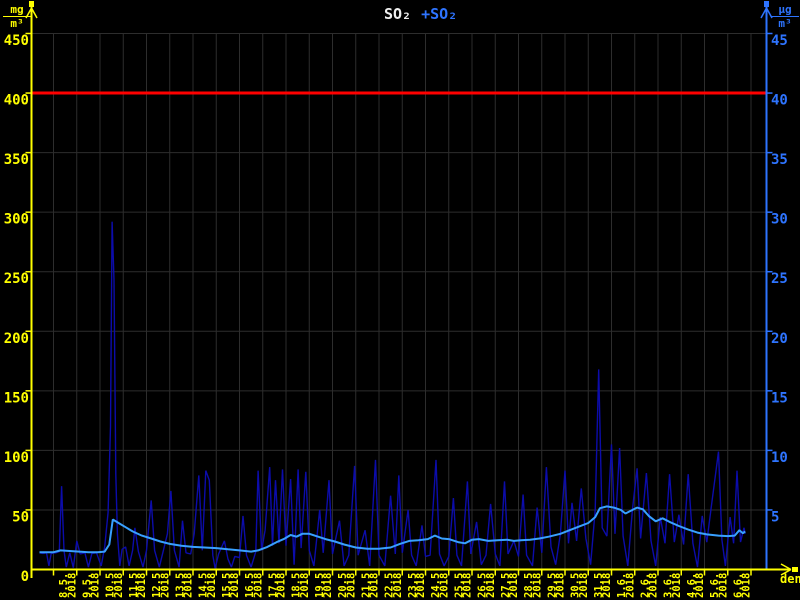 This screenshot has width=800, height=600. I want to click on x-date-label: 20.5.2018, so click(347, 582).